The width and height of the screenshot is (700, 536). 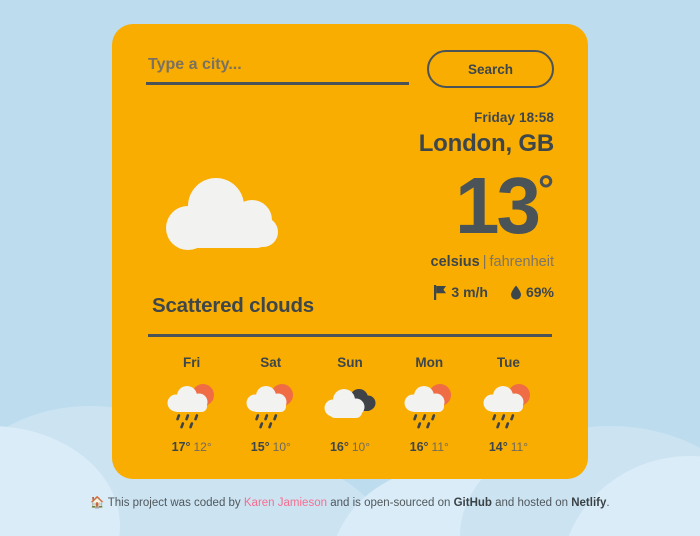 I want to click on forecast-max: 14°, so click(x=498, y=447).